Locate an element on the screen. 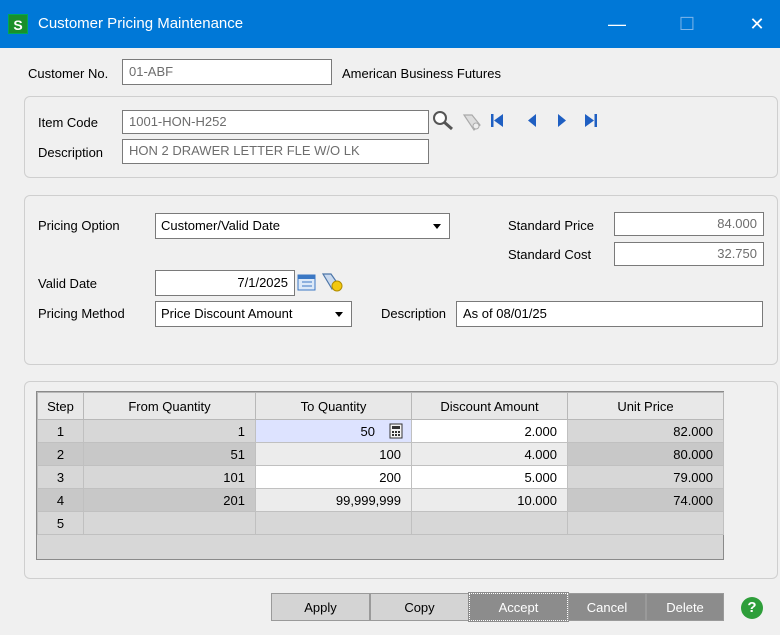 Image resolution: width=780 pixels, height=635 pixels. pricing-option-dropdown: Customer/Valid Date is located at coordinates (302, 226).